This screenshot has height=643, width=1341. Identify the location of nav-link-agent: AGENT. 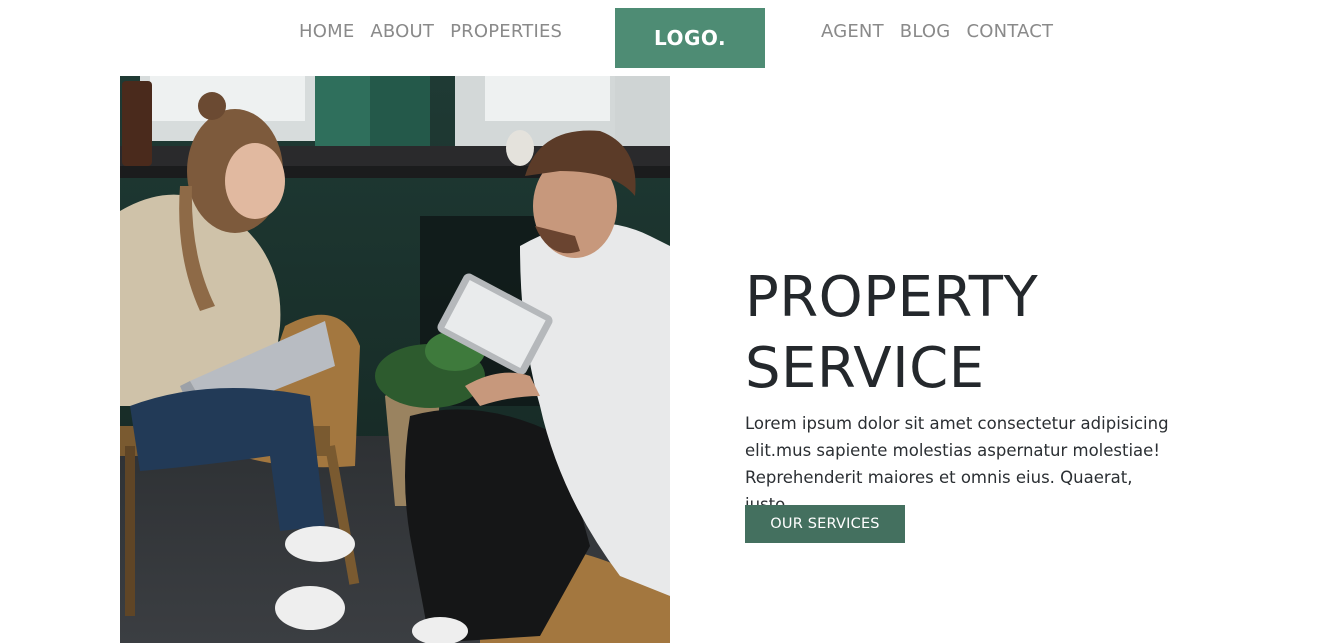
(852, 32).